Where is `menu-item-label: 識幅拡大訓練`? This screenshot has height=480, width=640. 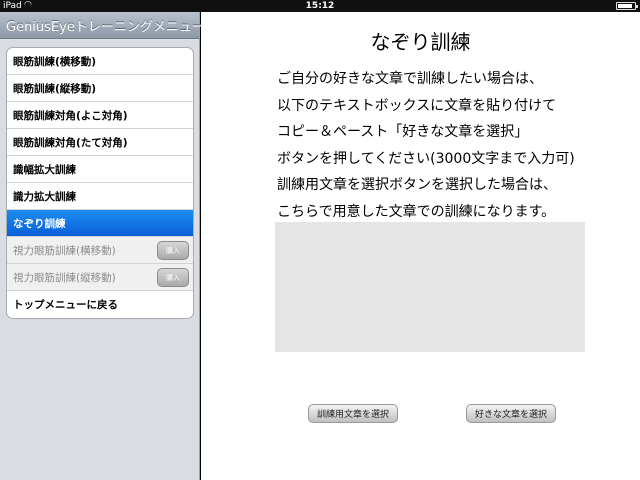
menu-item-label: 識幅拡大訓練 is located at coordinates (44, 169).